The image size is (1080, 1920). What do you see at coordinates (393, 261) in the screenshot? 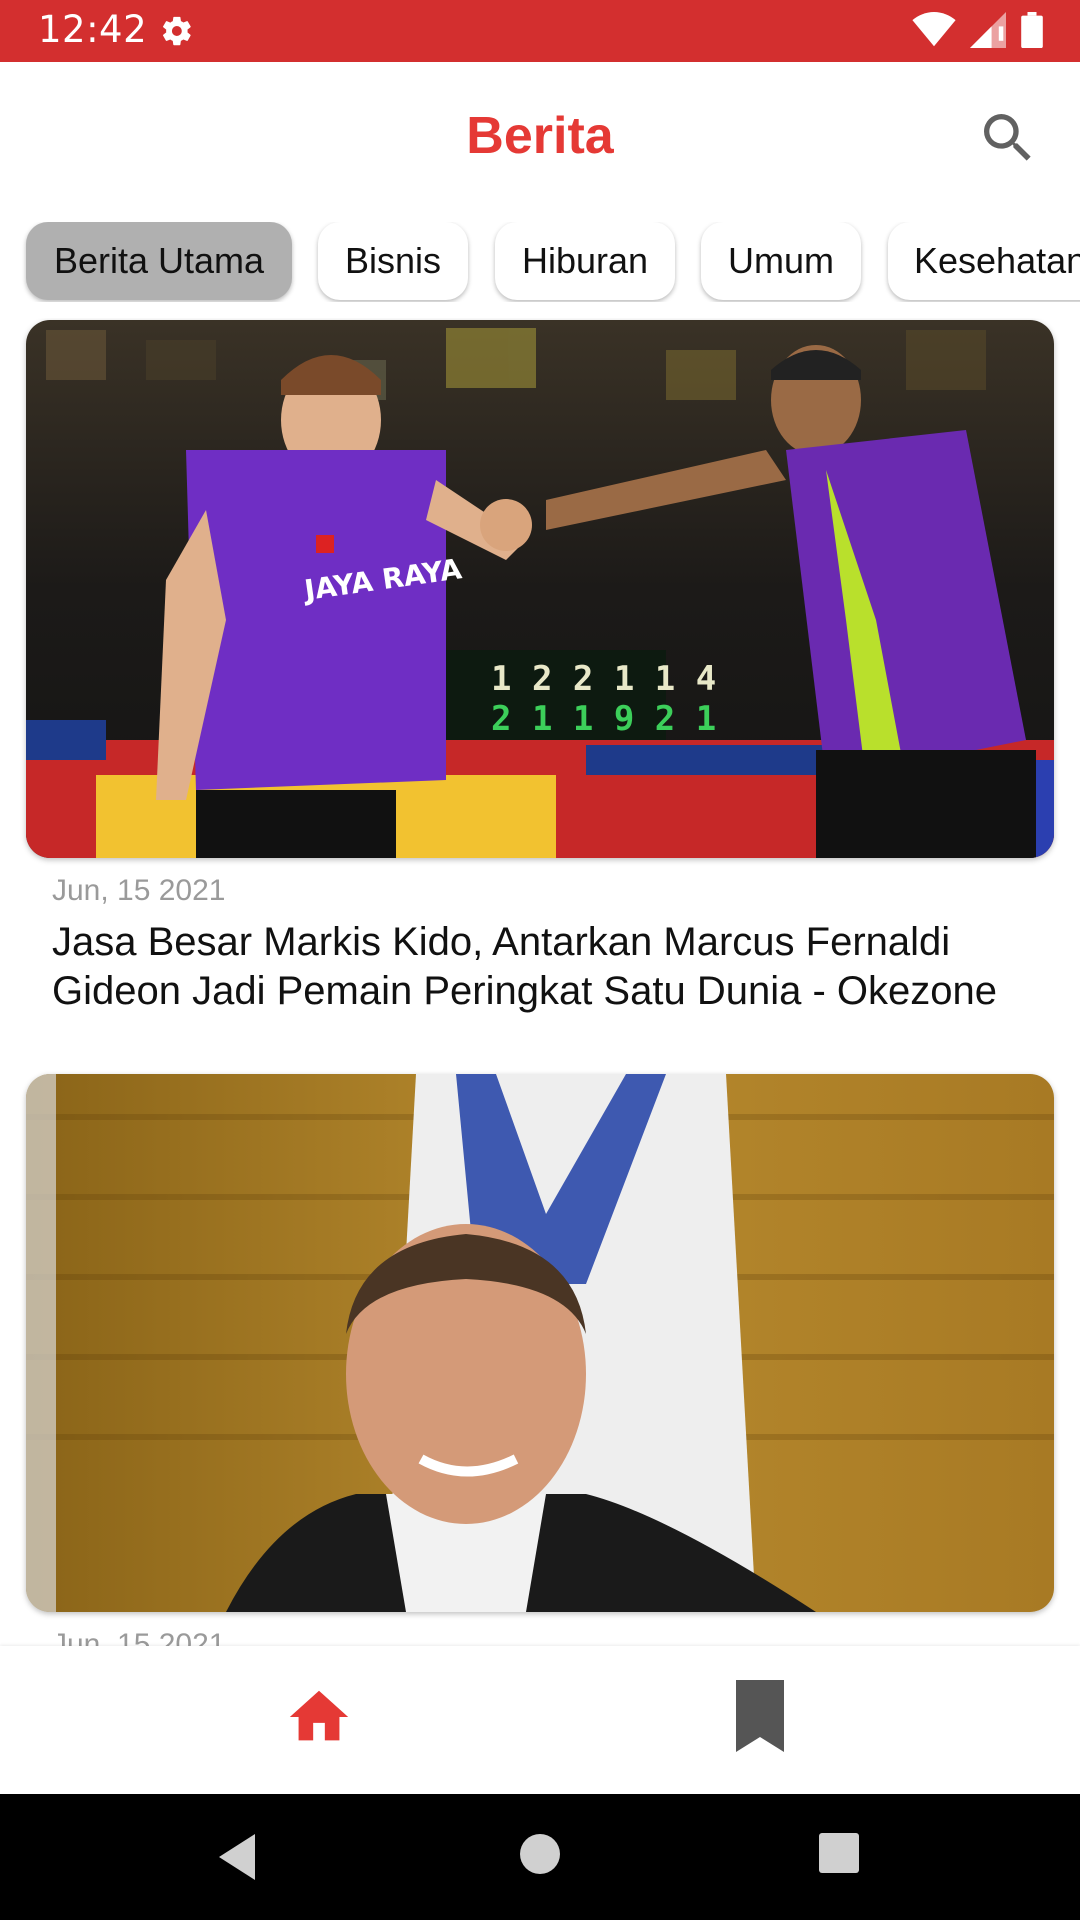
I see `chip-bisnis: Bisnis` at bounding box center [393, 261].